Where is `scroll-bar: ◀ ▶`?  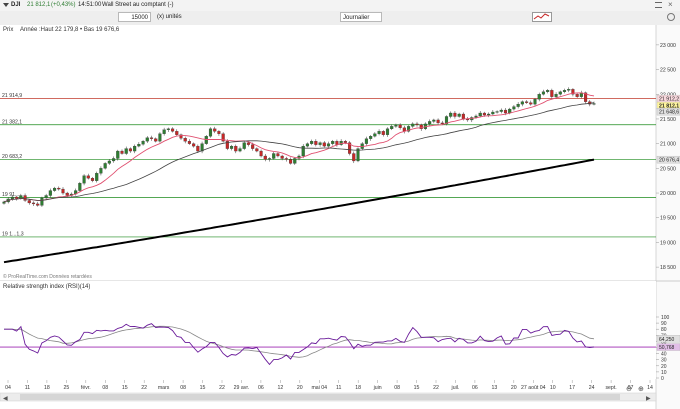
scroll-bar: ◀ ▶ is located at coordinates (328, 397).